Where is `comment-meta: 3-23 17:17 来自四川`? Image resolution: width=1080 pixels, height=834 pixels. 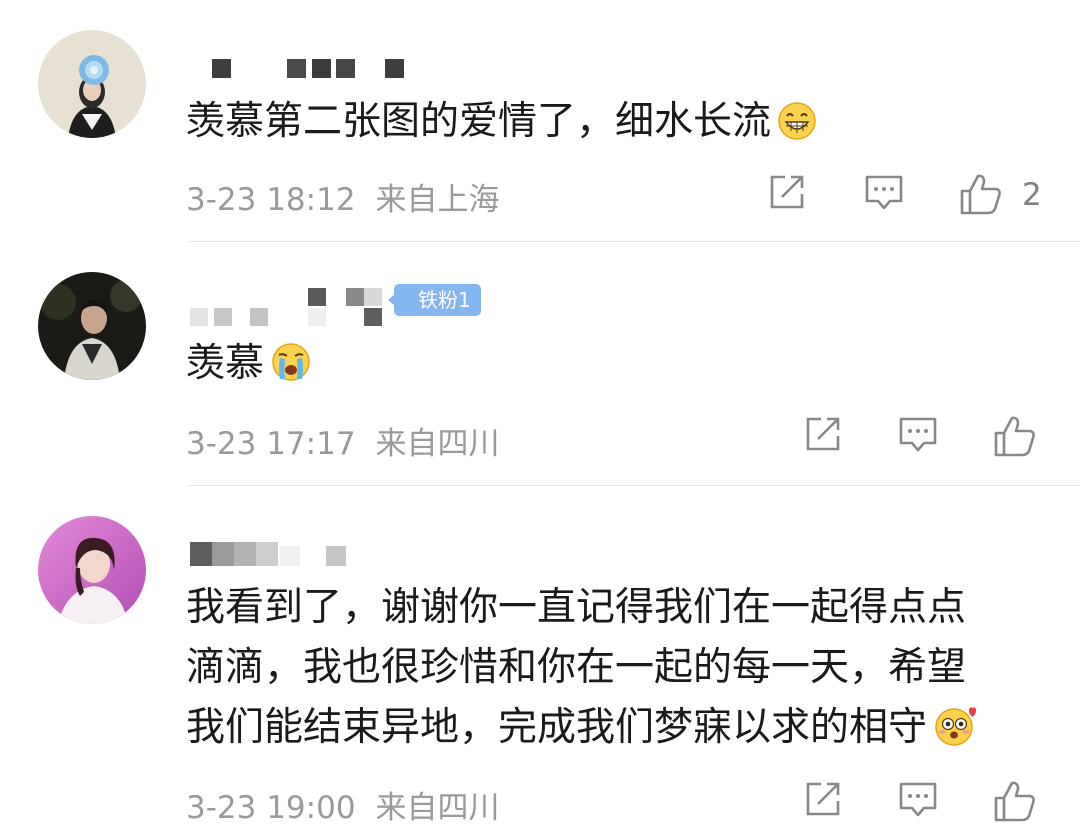 comment-meta: 3-23 17:17 来自四川 is located at coordinates (343, 440).